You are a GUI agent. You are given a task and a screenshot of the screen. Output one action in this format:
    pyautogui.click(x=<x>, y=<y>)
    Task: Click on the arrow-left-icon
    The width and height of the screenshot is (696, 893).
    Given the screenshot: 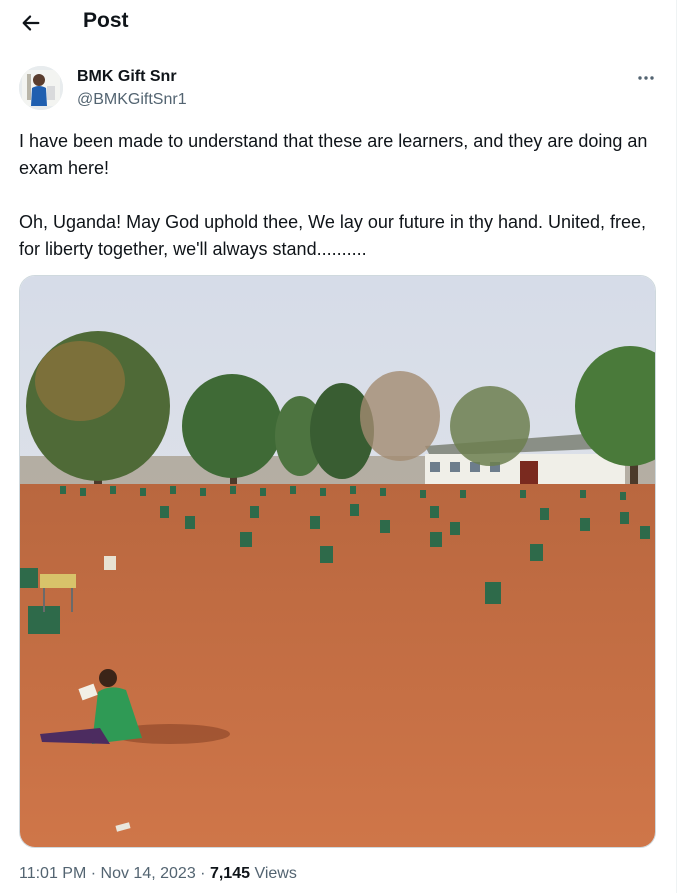 What is the action you would take?
    pyautogui.click(x=31, y=23)
    